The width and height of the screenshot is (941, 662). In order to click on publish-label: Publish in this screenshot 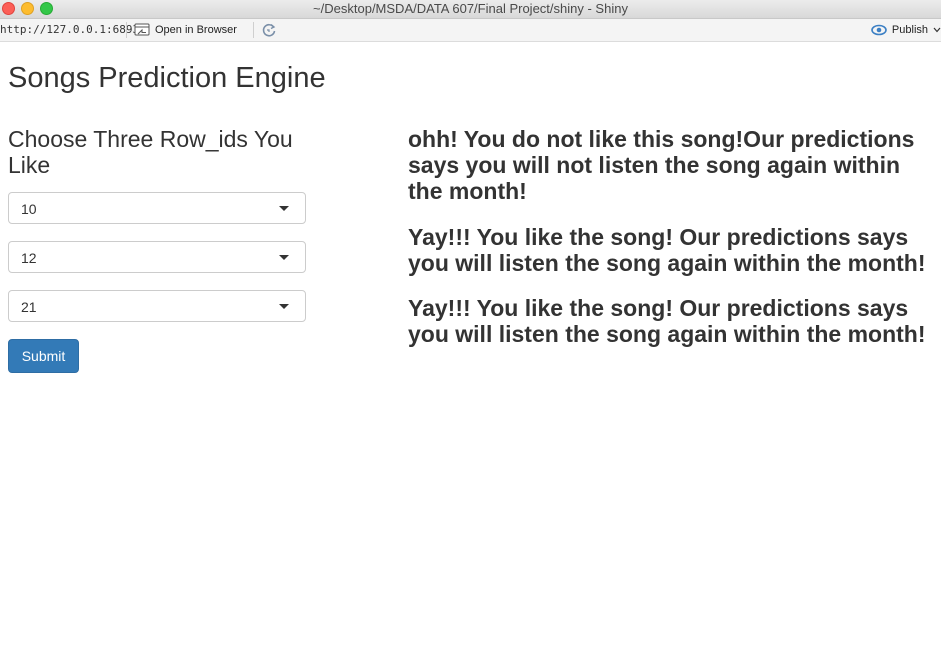, I will do `click(909, 30)`.